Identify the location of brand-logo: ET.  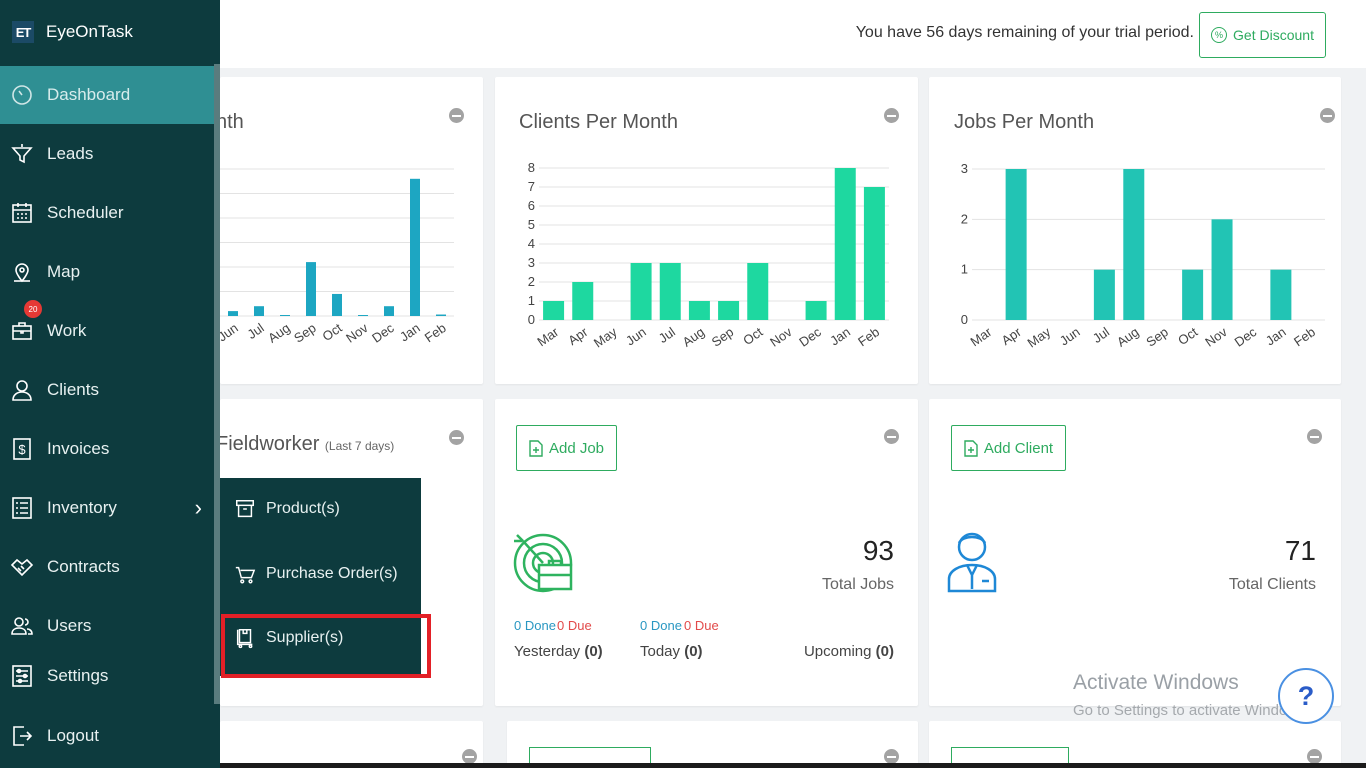
(23, 32).